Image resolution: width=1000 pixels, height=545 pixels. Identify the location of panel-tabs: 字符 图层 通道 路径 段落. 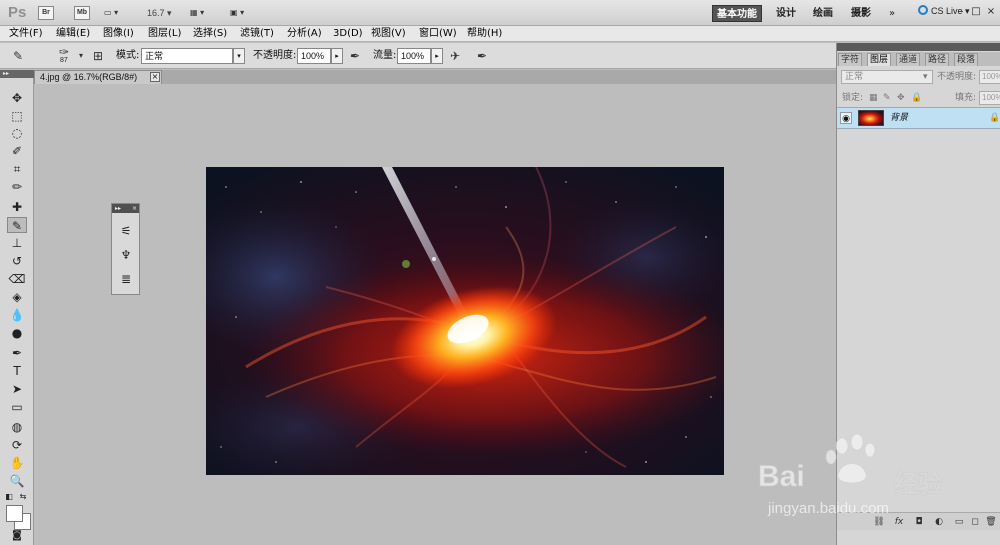
(918, 59).